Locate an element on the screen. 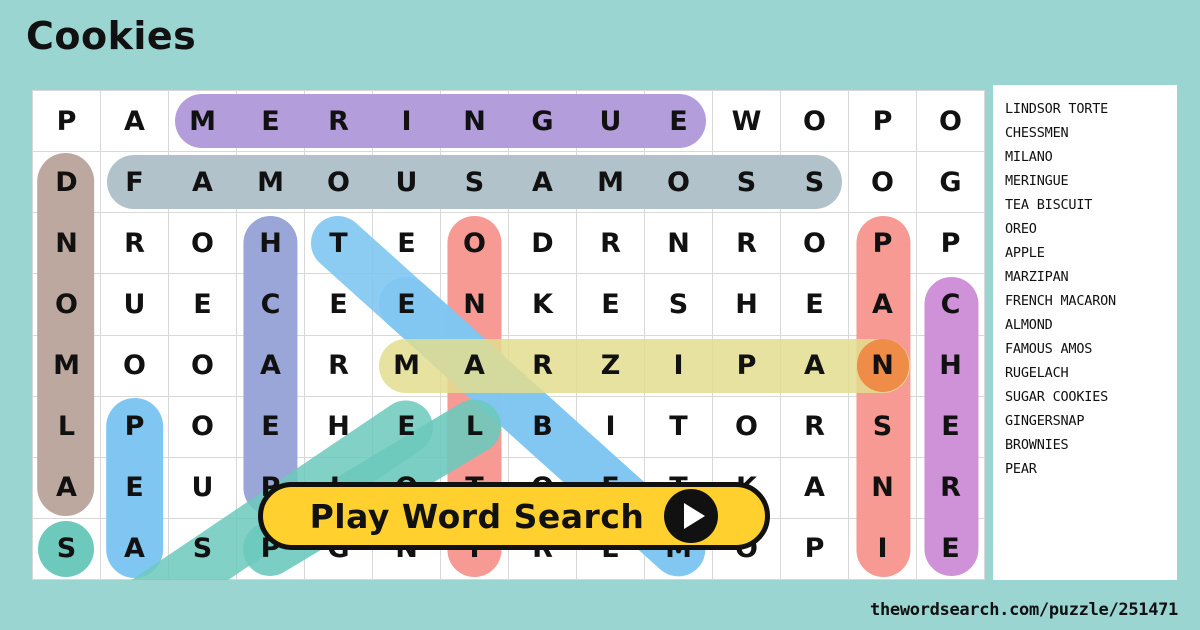 The image size is (1200, 630). word-list-item: ALMOND is located at coordinates (1029, 325).